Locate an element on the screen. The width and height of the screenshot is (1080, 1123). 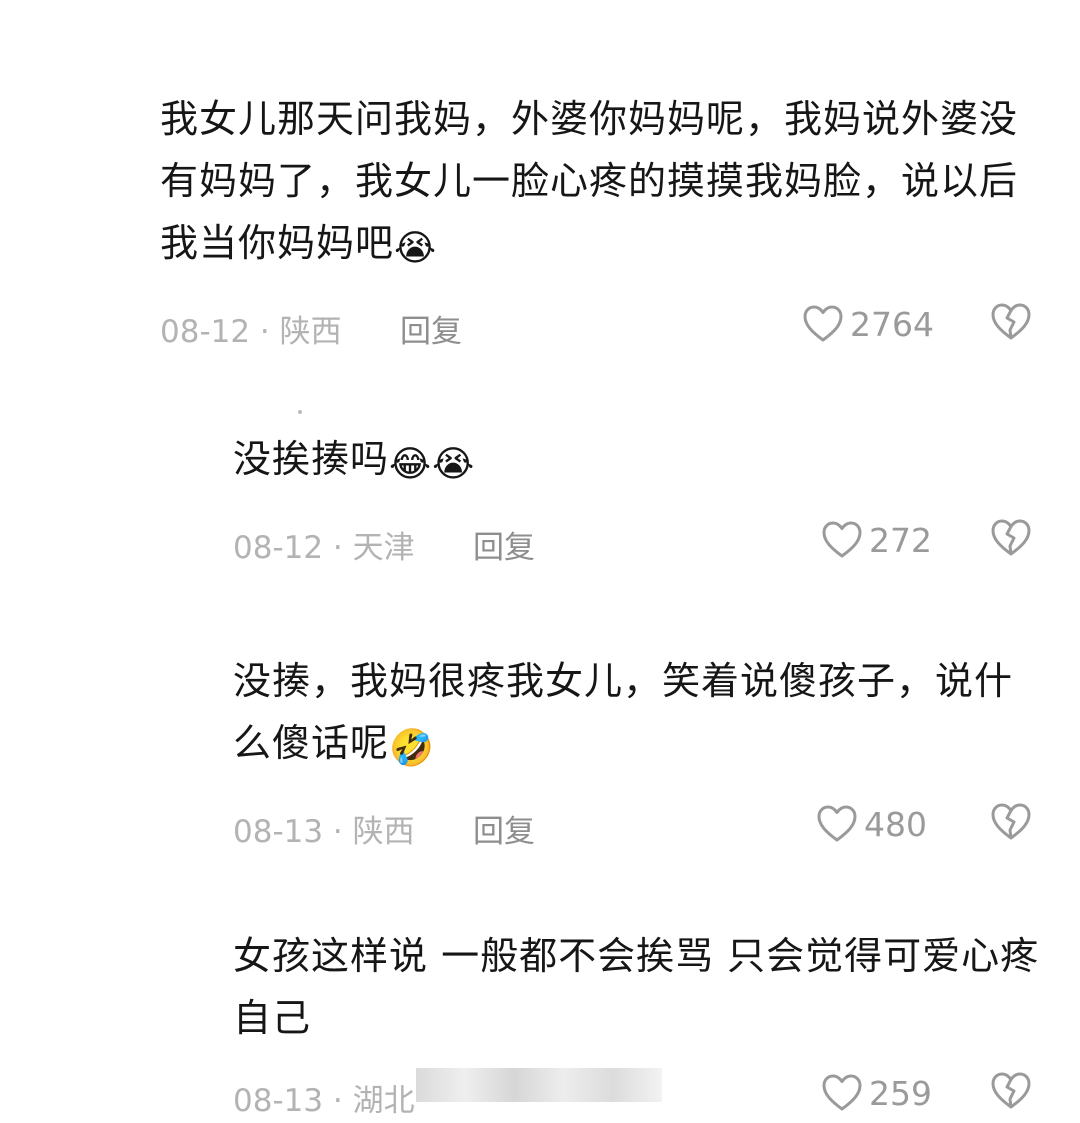
comment-text: 没揍，我妈很疼我女儿，笑着说傻孩子，说什么傻话呢🤣 is located at coordinates (623, 714).